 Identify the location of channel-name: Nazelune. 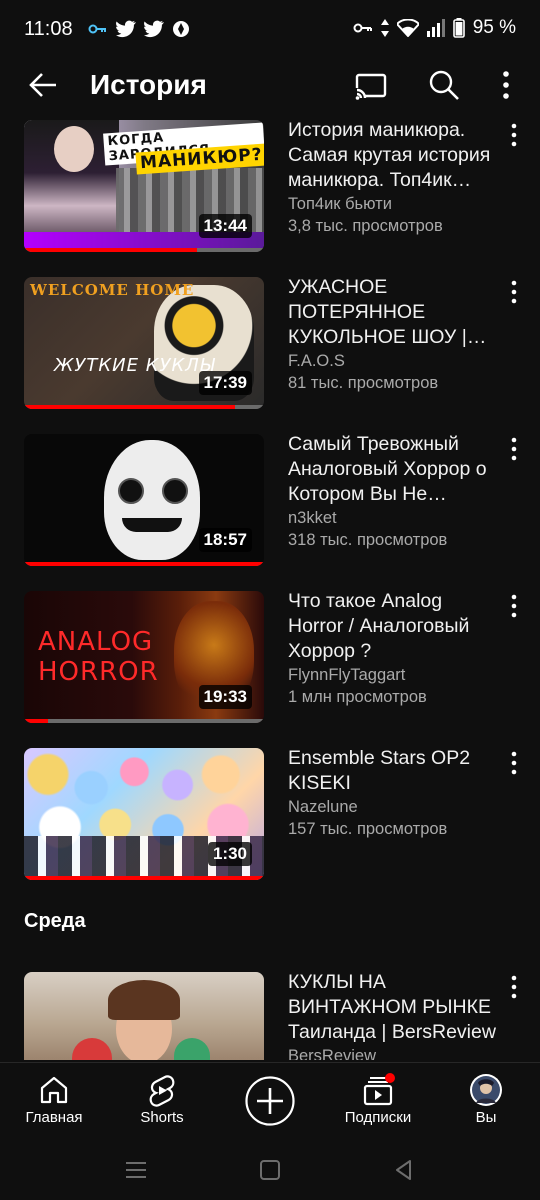
(323, 807).